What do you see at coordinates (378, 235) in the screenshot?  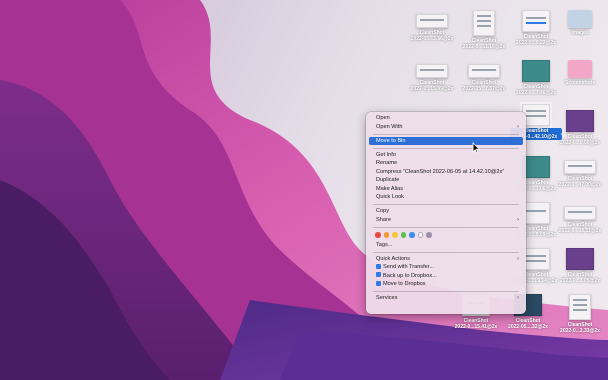 I see `tag-red` at bounding box center [378, 235].